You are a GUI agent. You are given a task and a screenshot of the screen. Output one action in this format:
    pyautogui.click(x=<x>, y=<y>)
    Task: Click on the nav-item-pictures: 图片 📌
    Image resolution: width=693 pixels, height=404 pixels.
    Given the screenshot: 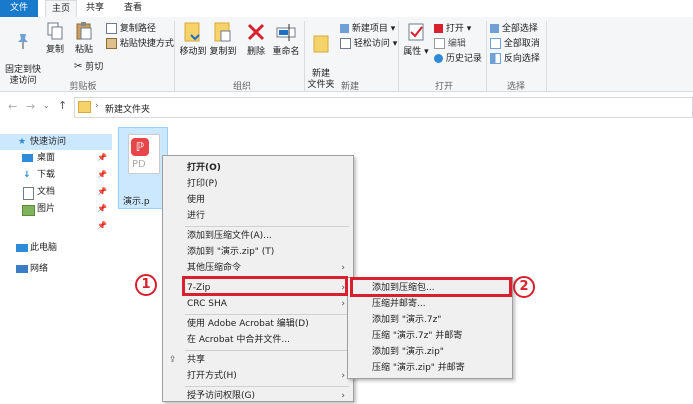 What is the action you would take?
    pyautogui.click(x=56, y=209)
    